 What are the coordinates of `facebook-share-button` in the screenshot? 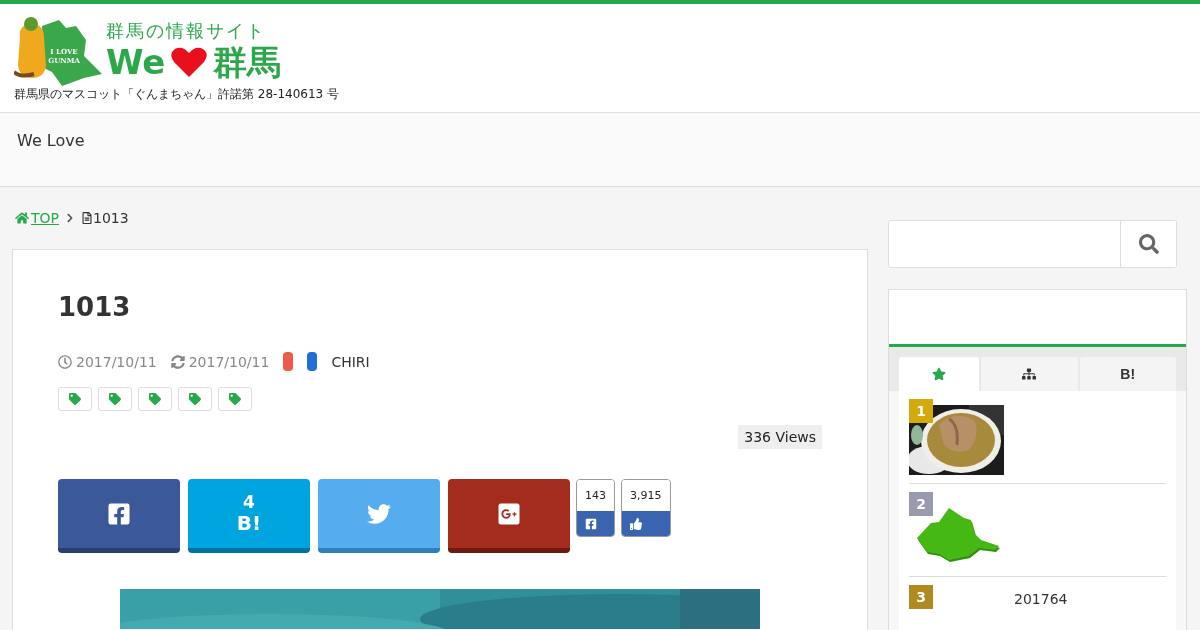 It's located at (119, 516).